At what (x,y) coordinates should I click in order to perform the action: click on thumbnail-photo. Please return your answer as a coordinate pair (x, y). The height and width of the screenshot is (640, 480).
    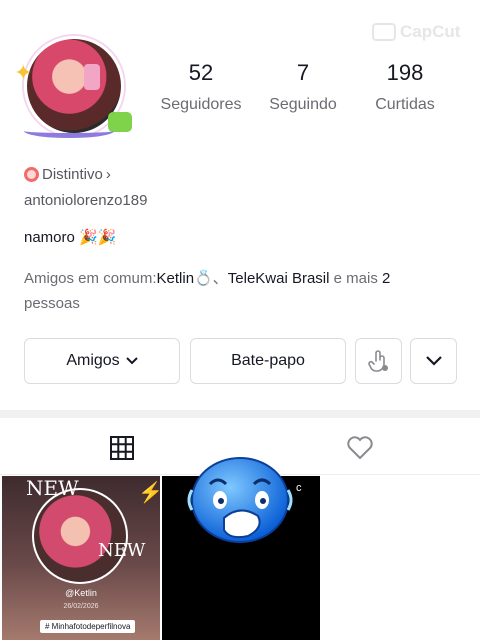
    Looking at the image, I should click on (80, 536).